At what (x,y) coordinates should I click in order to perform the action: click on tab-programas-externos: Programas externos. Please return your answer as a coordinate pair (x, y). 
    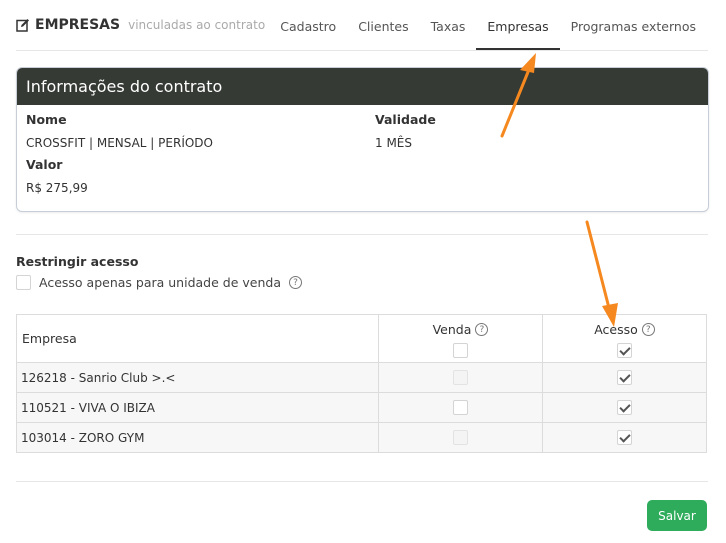
    Looking at the image, I should click on (634, 24).